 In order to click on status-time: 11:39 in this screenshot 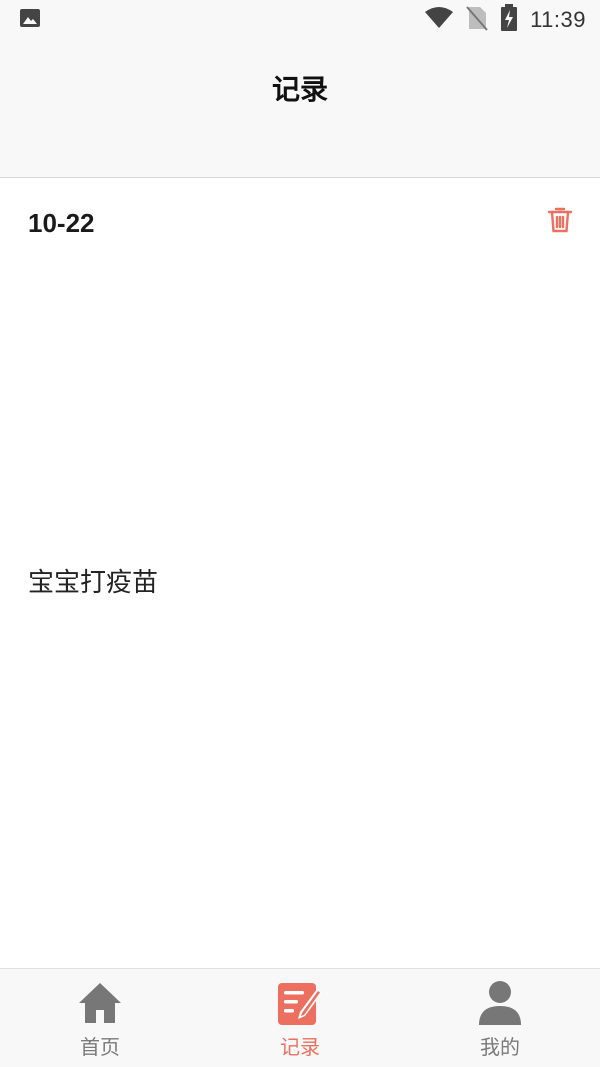, I will do `click(558, 19)`.